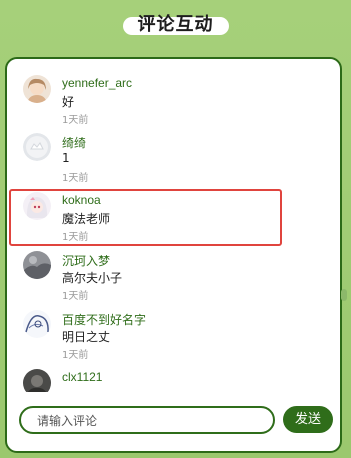 Image resolution: width=351 pixels, height=458 pixels. Describe the element at coordinates (37, 206) in the screenshot. I see `anime-white-hair-avatar-icon` at that location.